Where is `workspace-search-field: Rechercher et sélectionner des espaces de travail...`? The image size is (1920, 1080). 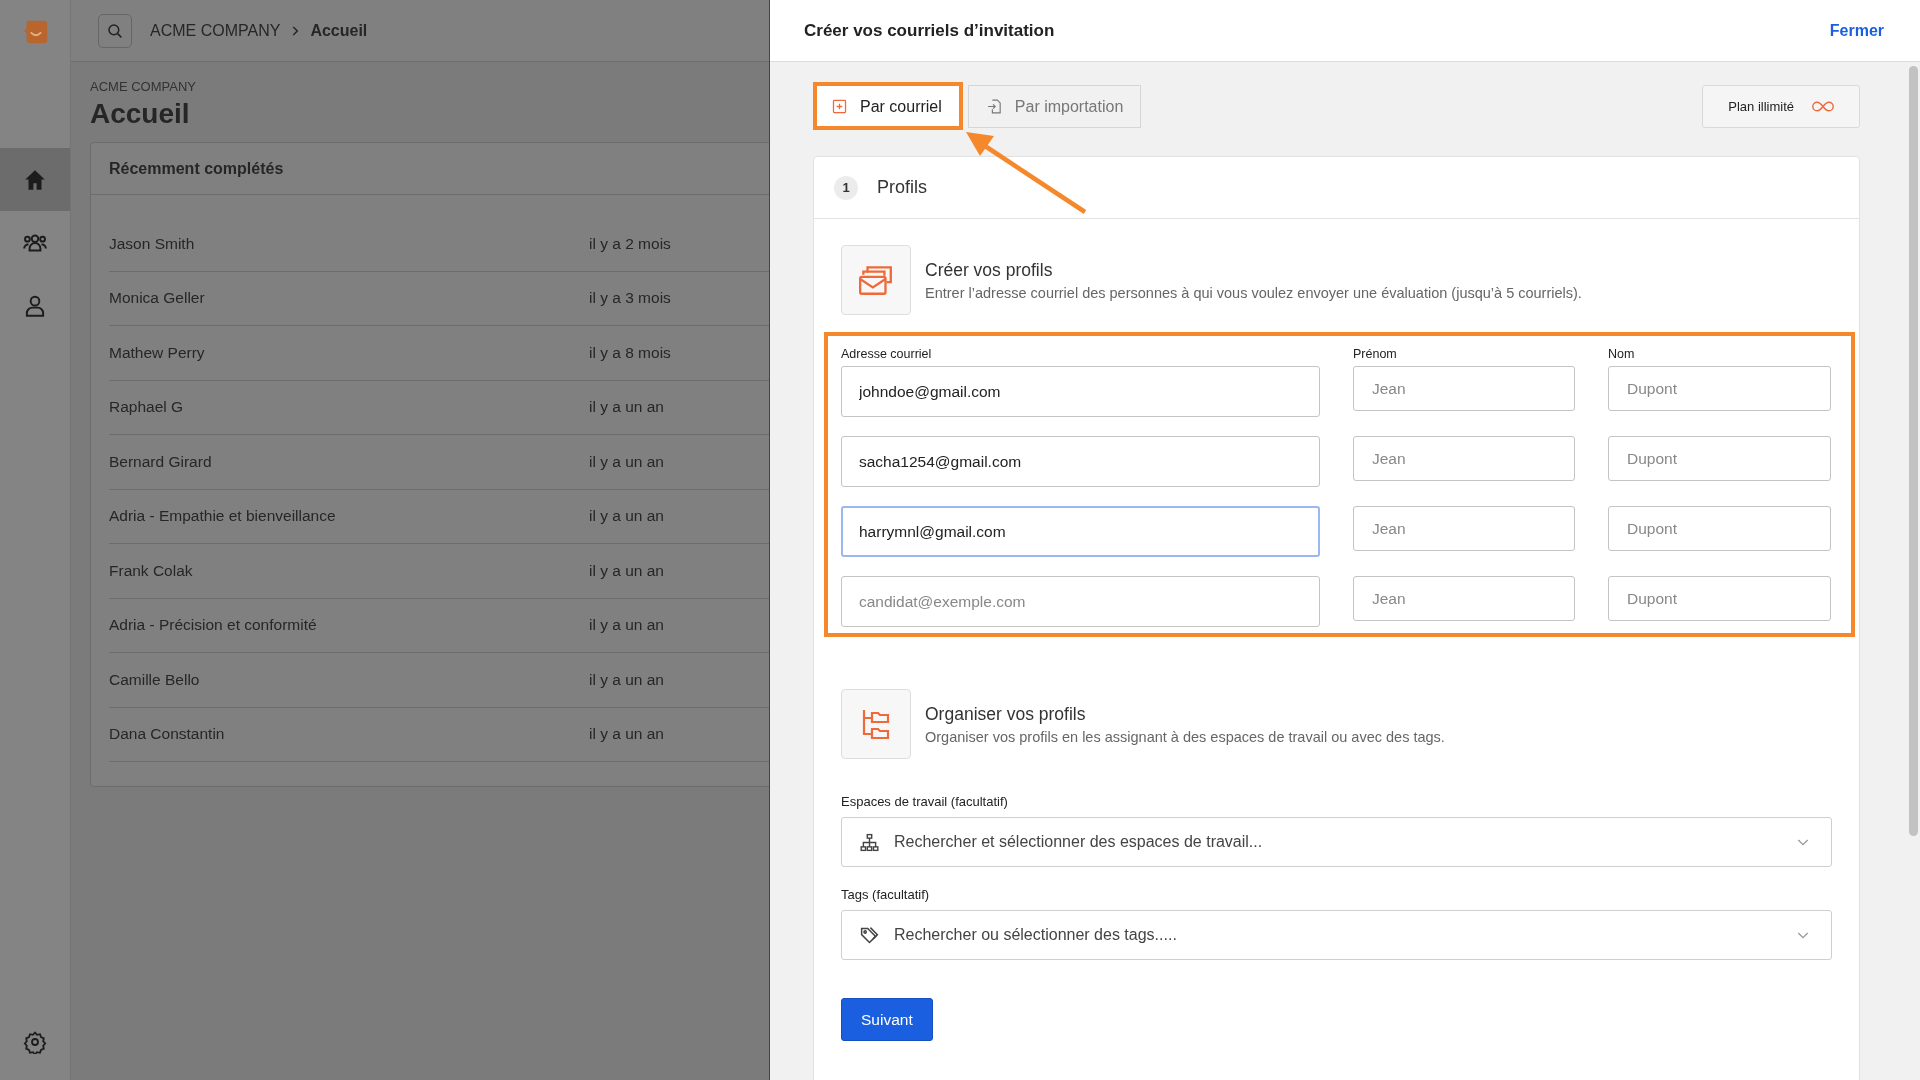 workspace-search-field: Rechercher et sélectionner des espaces de travail... is located at coordinates (1337, 842).